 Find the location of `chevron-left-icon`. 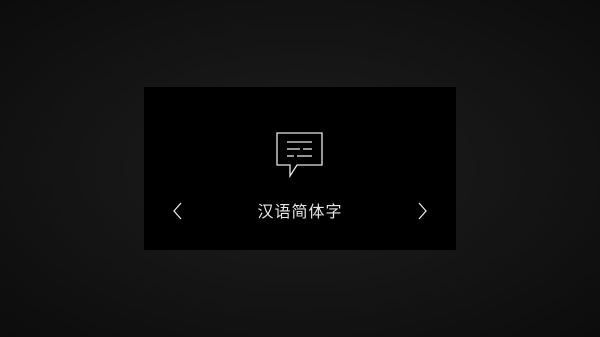

chevron-left-icon is located at coordinates (178, 211).